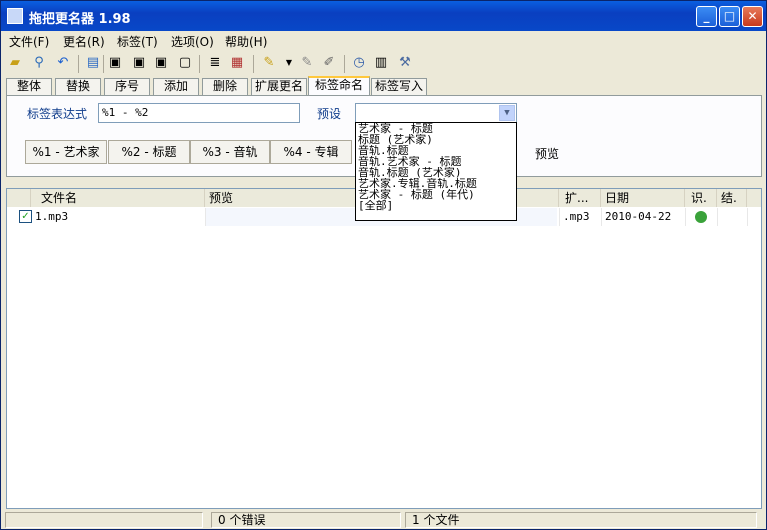  I want to click on tab-bar: 整体 替换 序号 添加 删除 扩展更名 标签命名 标签写入, so click(383, 86).